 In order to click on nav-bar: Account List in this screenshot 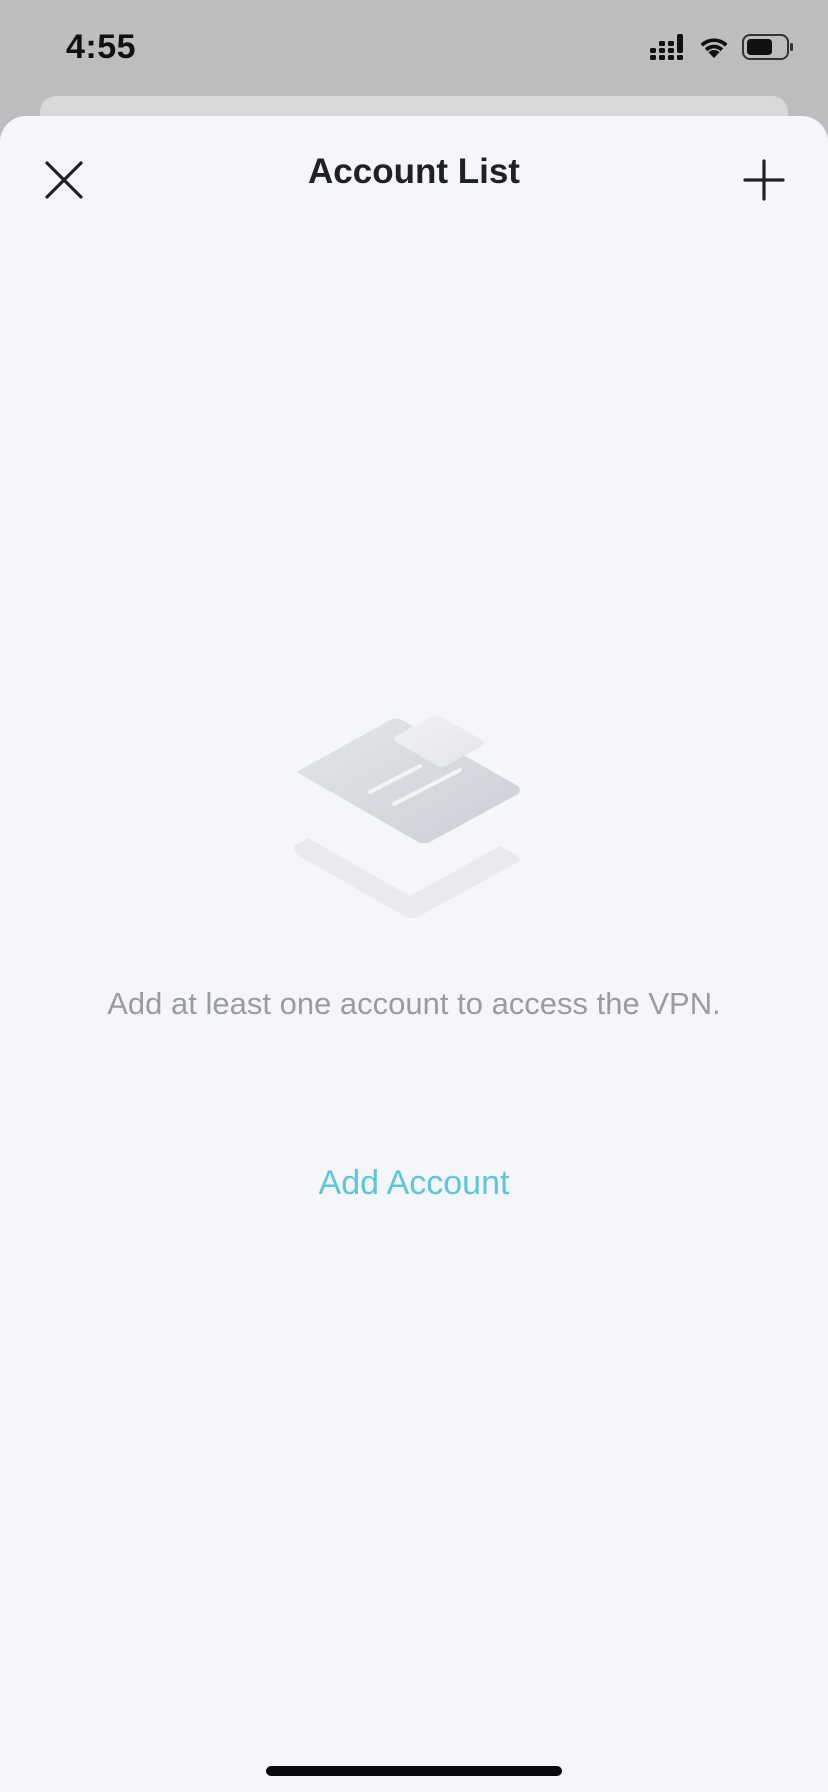, I will do `click(414, 172)`.